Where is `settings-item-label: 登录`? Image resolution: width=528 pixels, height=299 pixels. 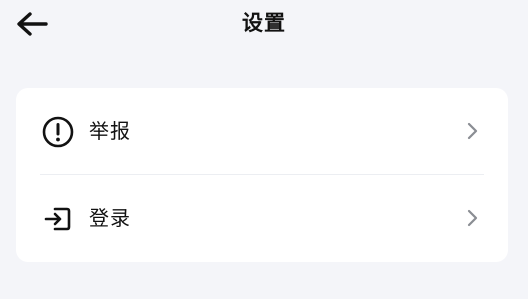
settings-item-label: 登录 is located at coordinates (110, 218).